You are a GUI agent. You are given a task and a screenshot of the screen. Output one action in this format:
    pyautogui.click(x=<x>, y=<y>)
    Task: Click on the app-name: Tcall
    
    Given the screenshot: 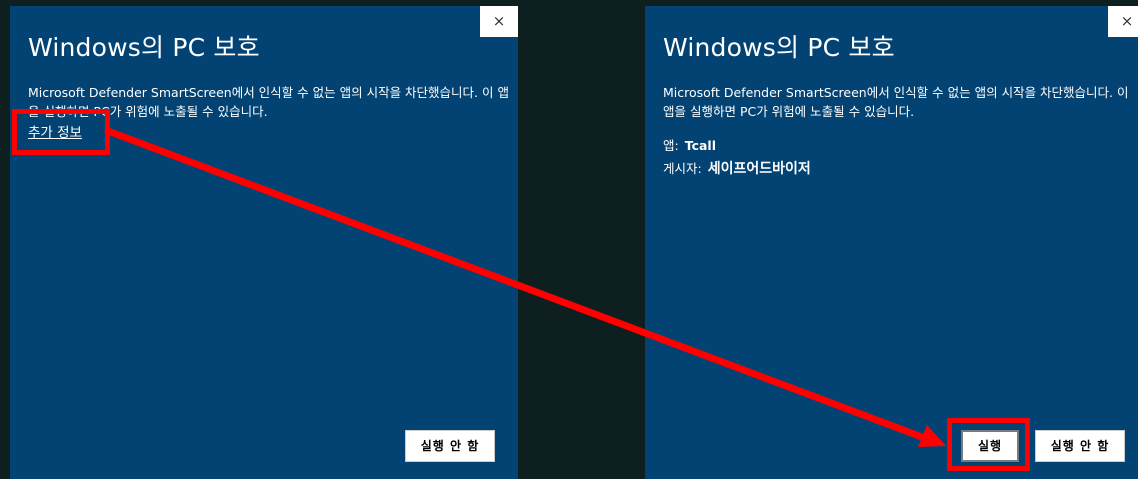 What is the action you would take?
    pyautogui.click(x=700, y=145)
    